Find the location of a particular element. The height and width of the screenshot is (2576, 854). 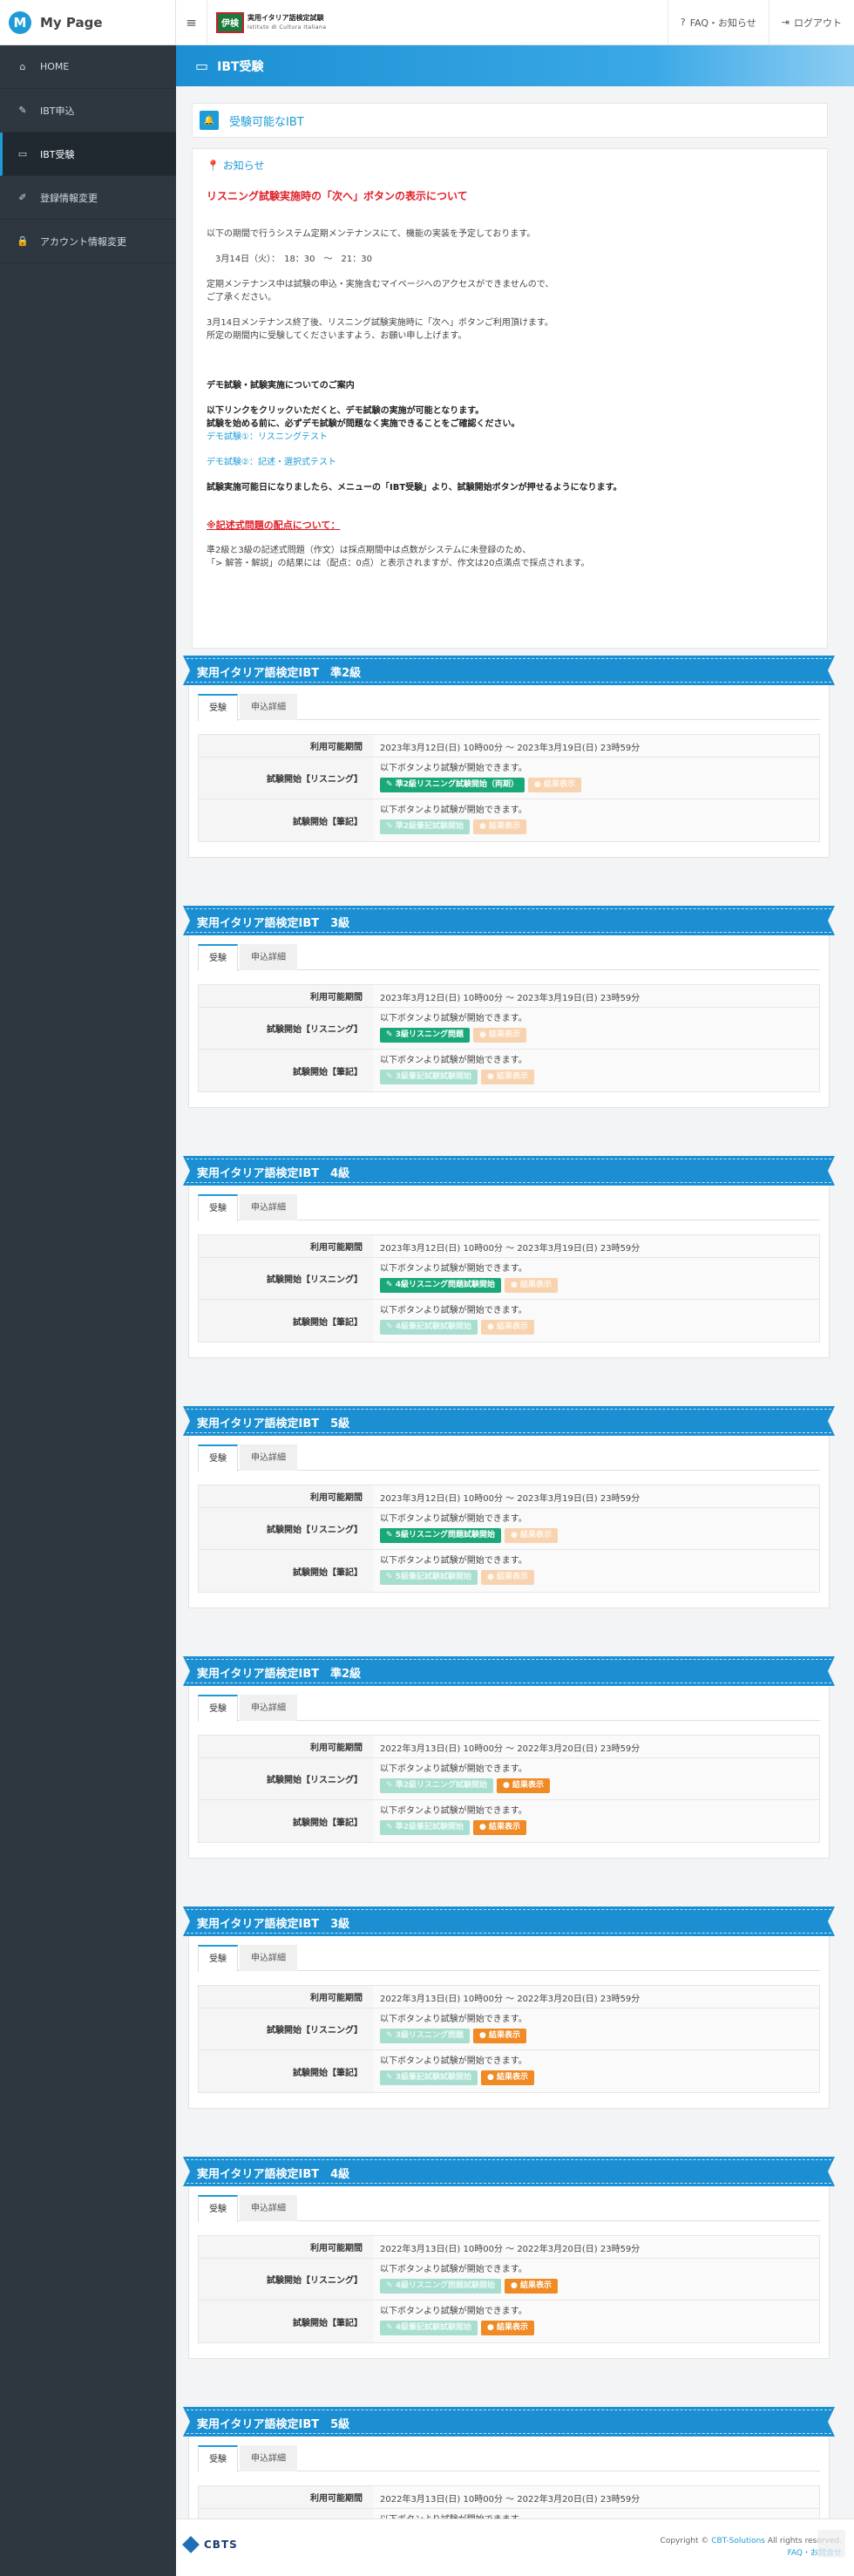

sidebar-item-label: IBT申込 is located at coordinates (57, 111).